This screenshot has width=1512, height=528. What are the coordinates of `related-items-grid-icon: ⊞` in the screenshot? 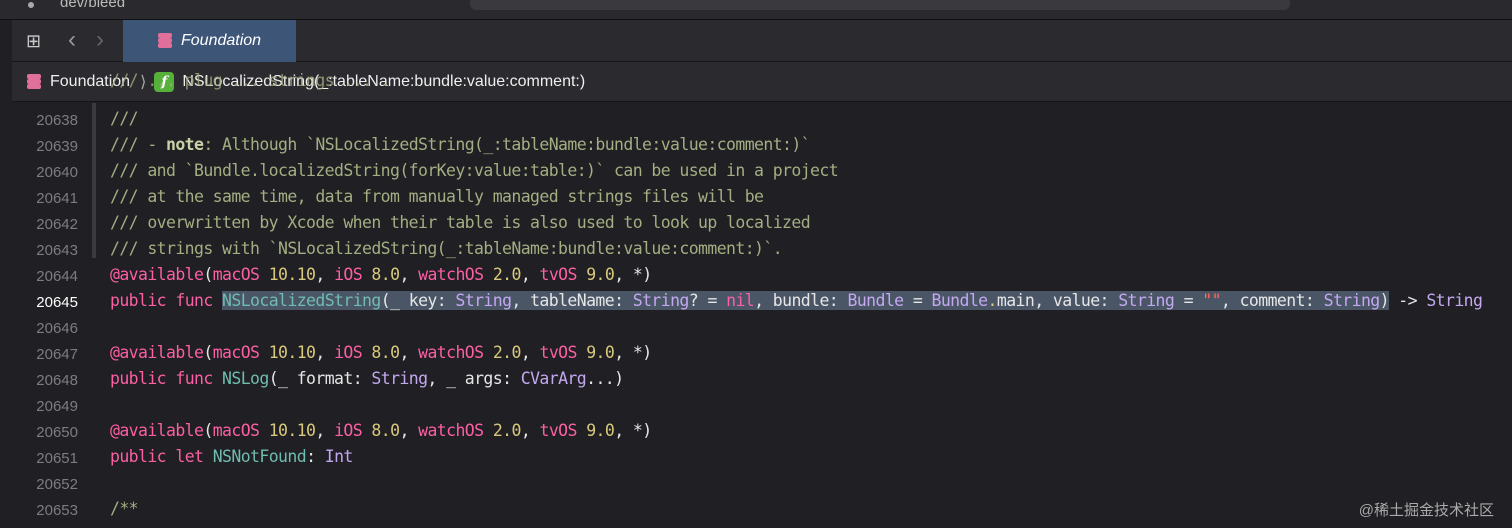 It's located at (33, 41).